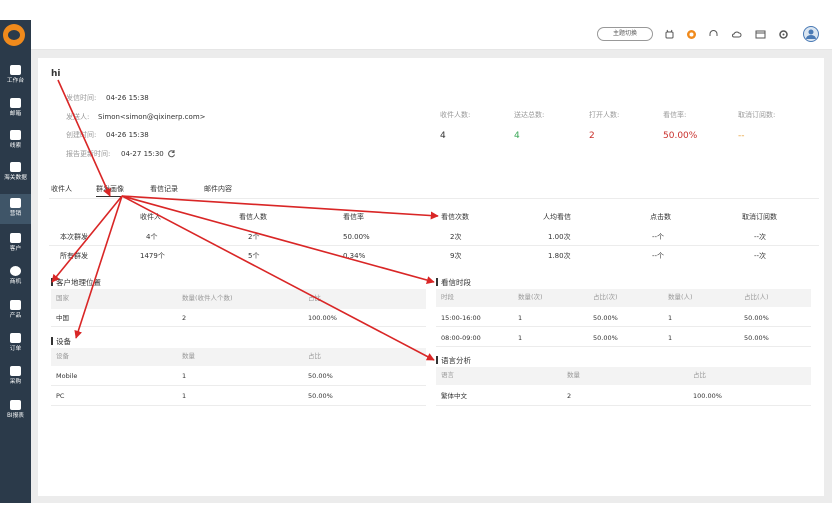 Image resolution: width=832 pixels, height=529 pixels. What do you see at coordinates (604, 115) in the screenshot?
I see `stat-label-opened: 打开人数:` at bounding box center [604, 115].